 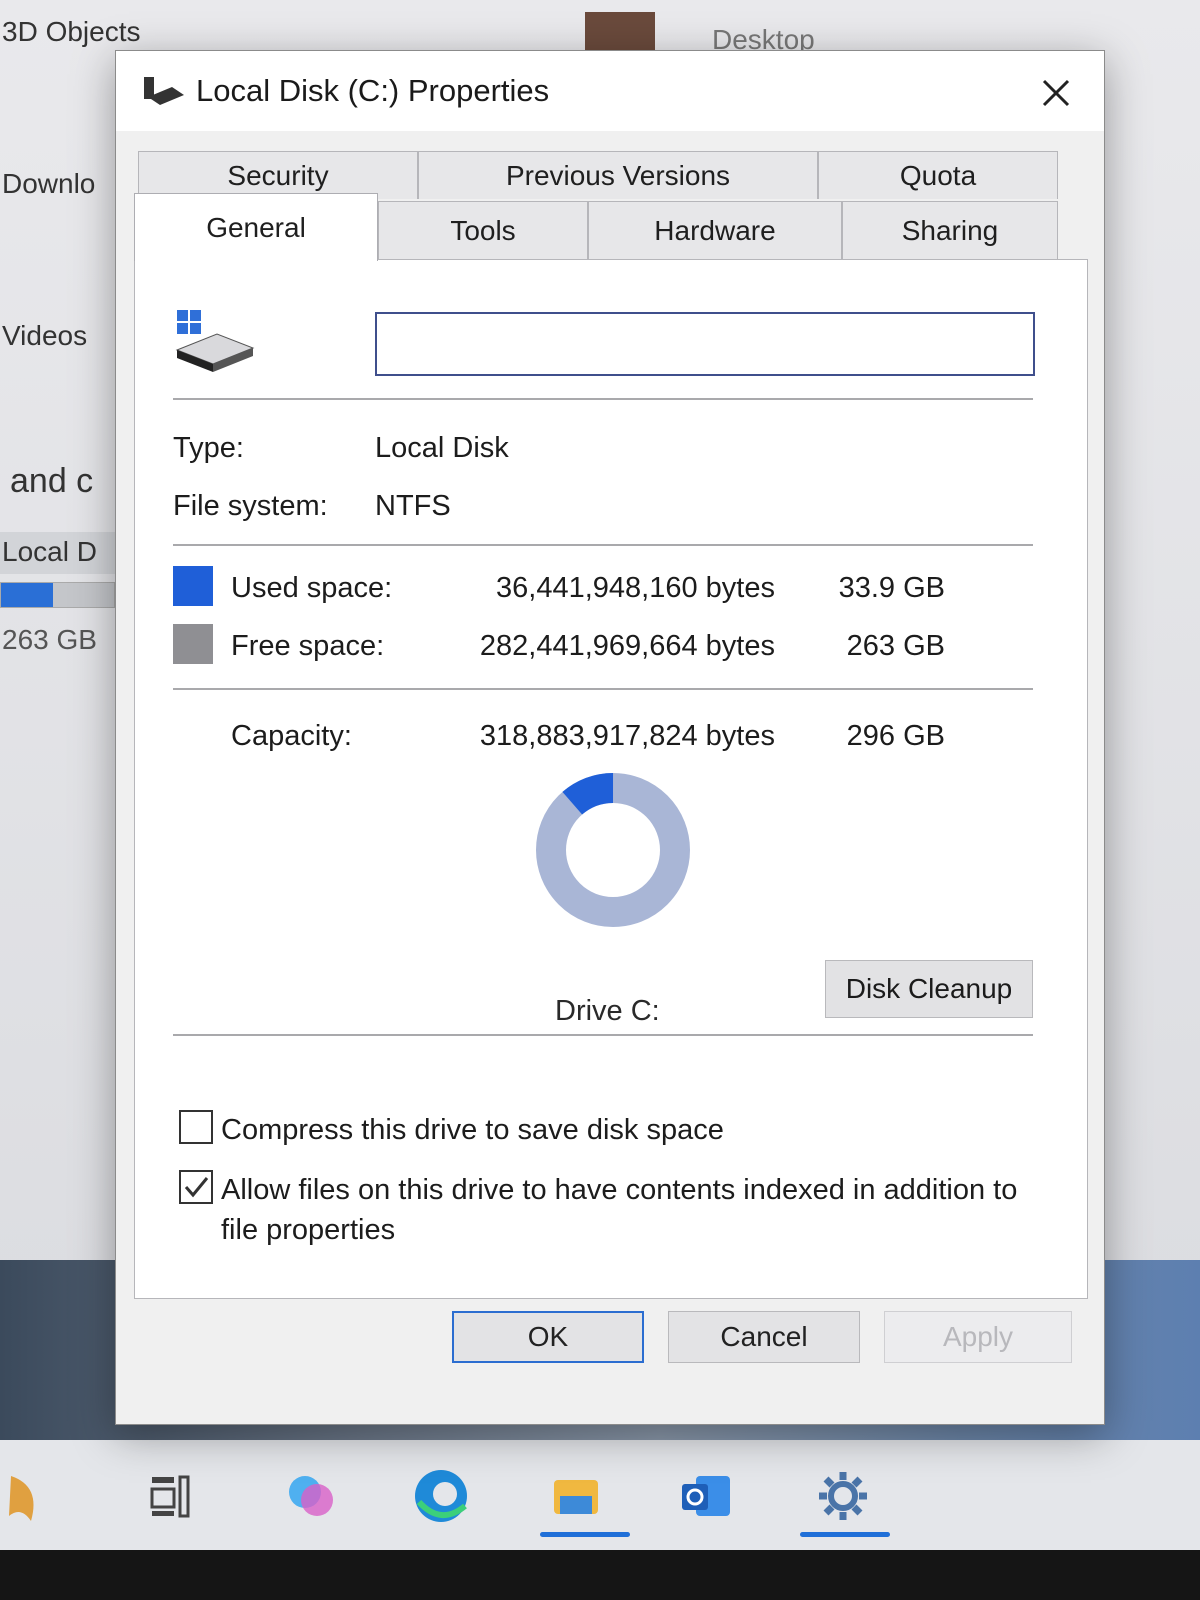 I want to click on settings-gear-icon, so click(x=843, y=1496).